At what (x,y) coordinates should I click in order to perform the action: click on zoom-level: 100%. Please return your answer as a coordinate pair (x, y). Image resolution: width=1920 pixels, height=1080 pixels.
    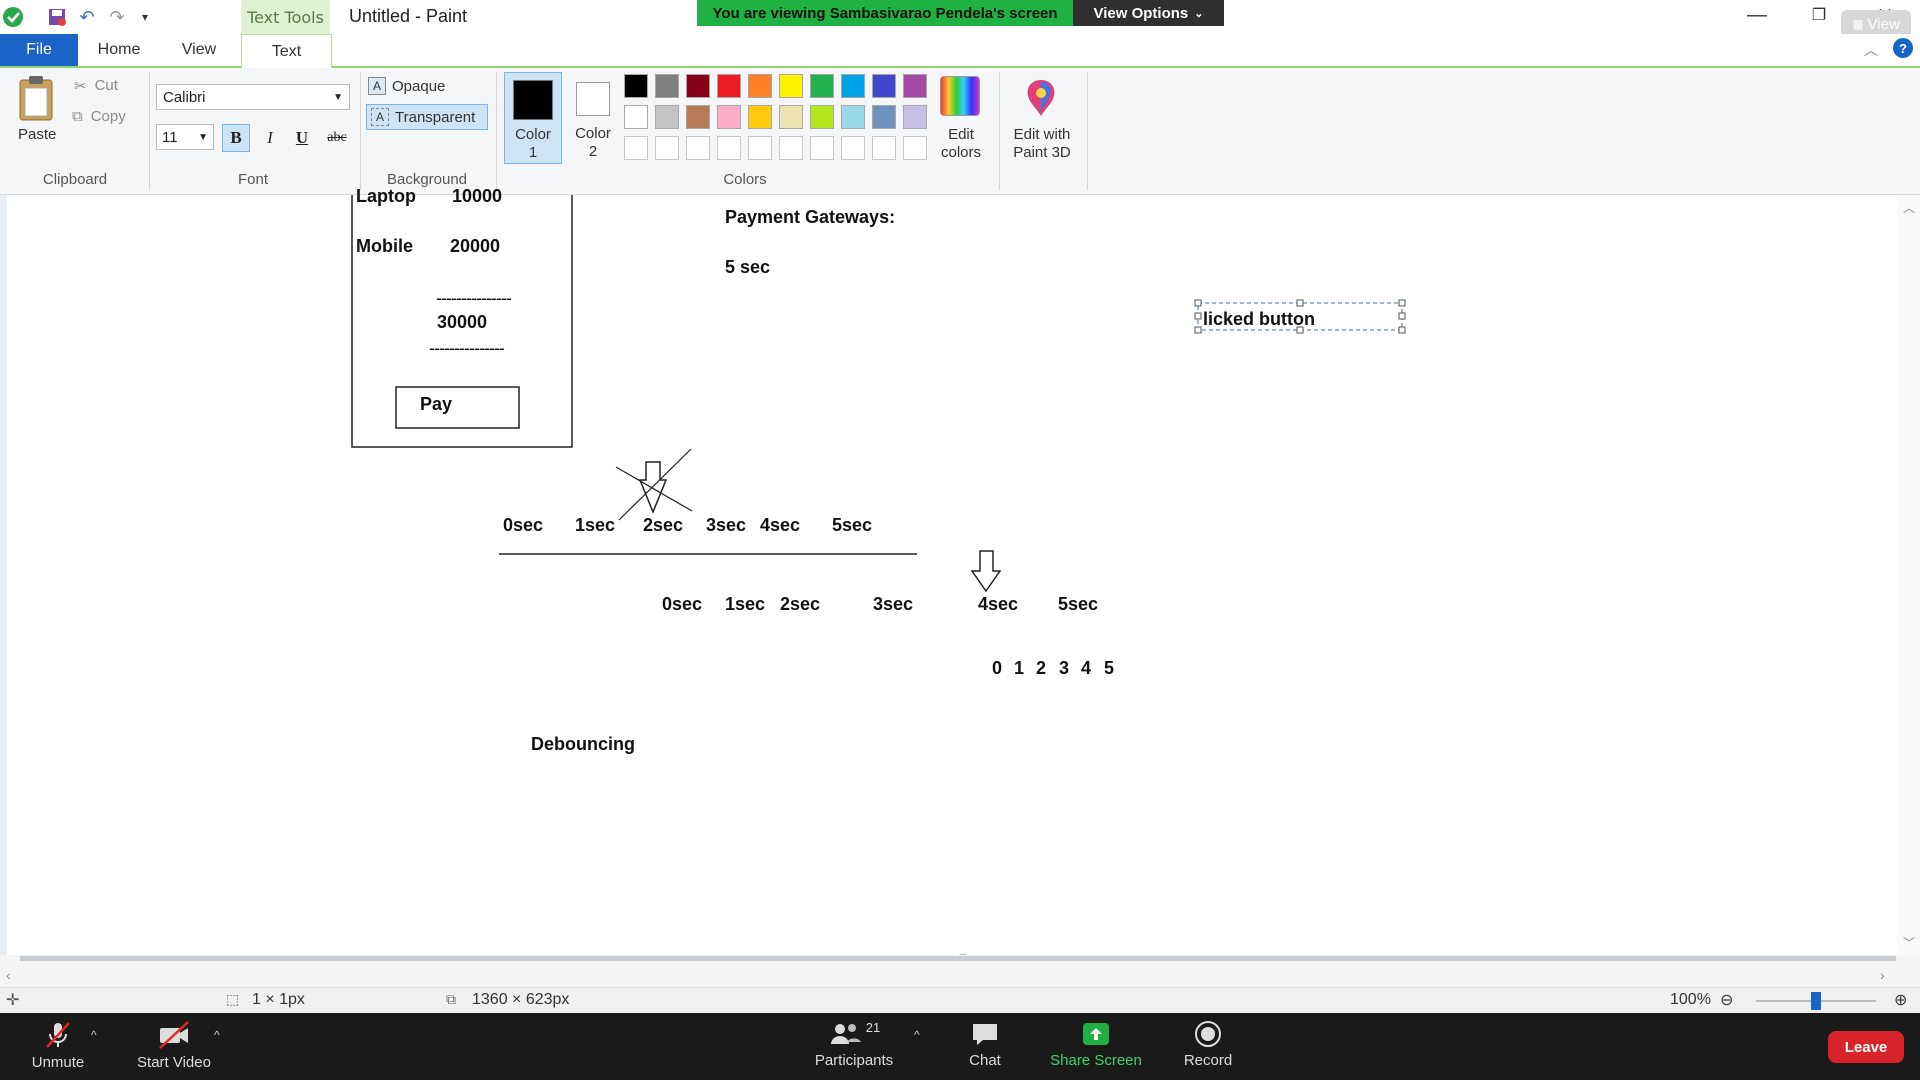
    Looking at the image, I should click on (1690, 999).